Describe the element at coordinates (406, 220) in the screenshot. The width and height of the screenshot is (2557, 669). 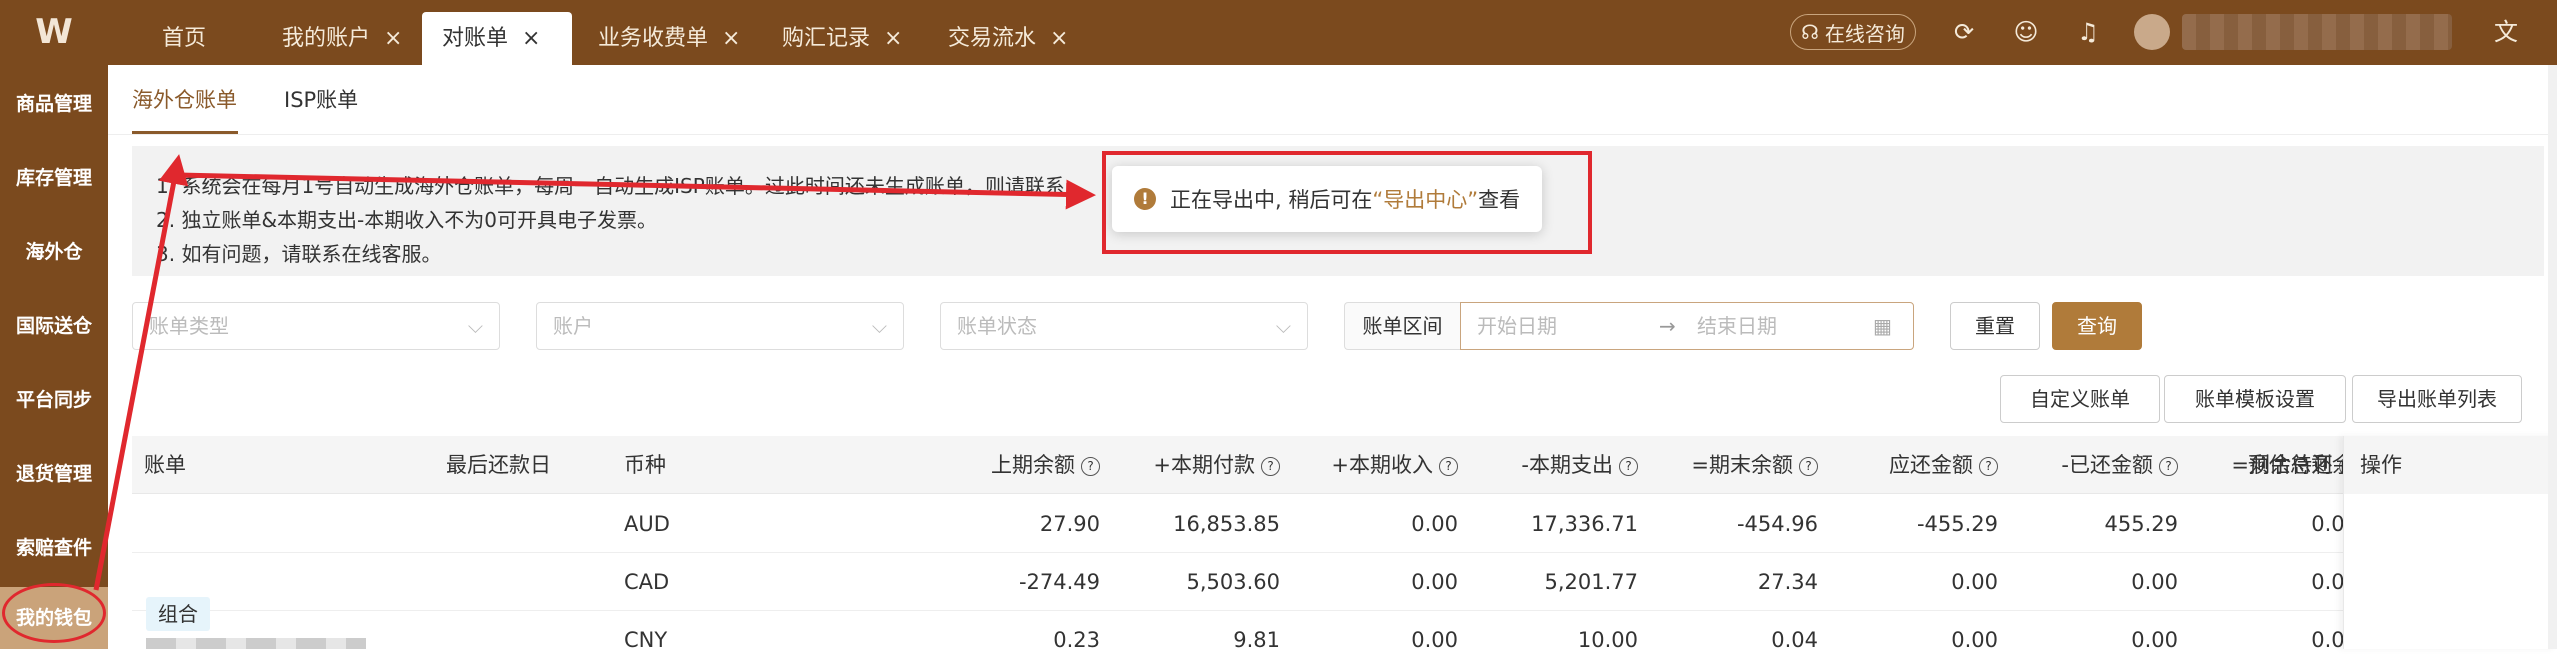
I see `notice-line-2: 2. 独立账单&本期支出-本期收入不为0可开具电子发票。` at that location.